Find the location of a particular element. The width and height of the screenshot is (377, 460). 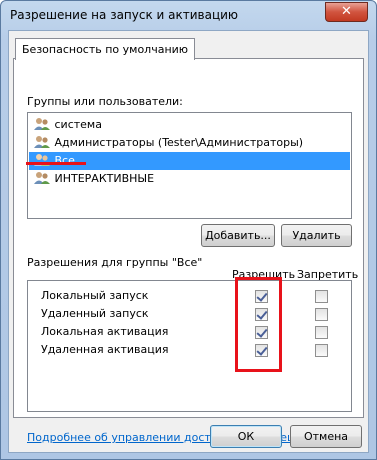

close-button: ✕ is located at coordinates (346, 12).